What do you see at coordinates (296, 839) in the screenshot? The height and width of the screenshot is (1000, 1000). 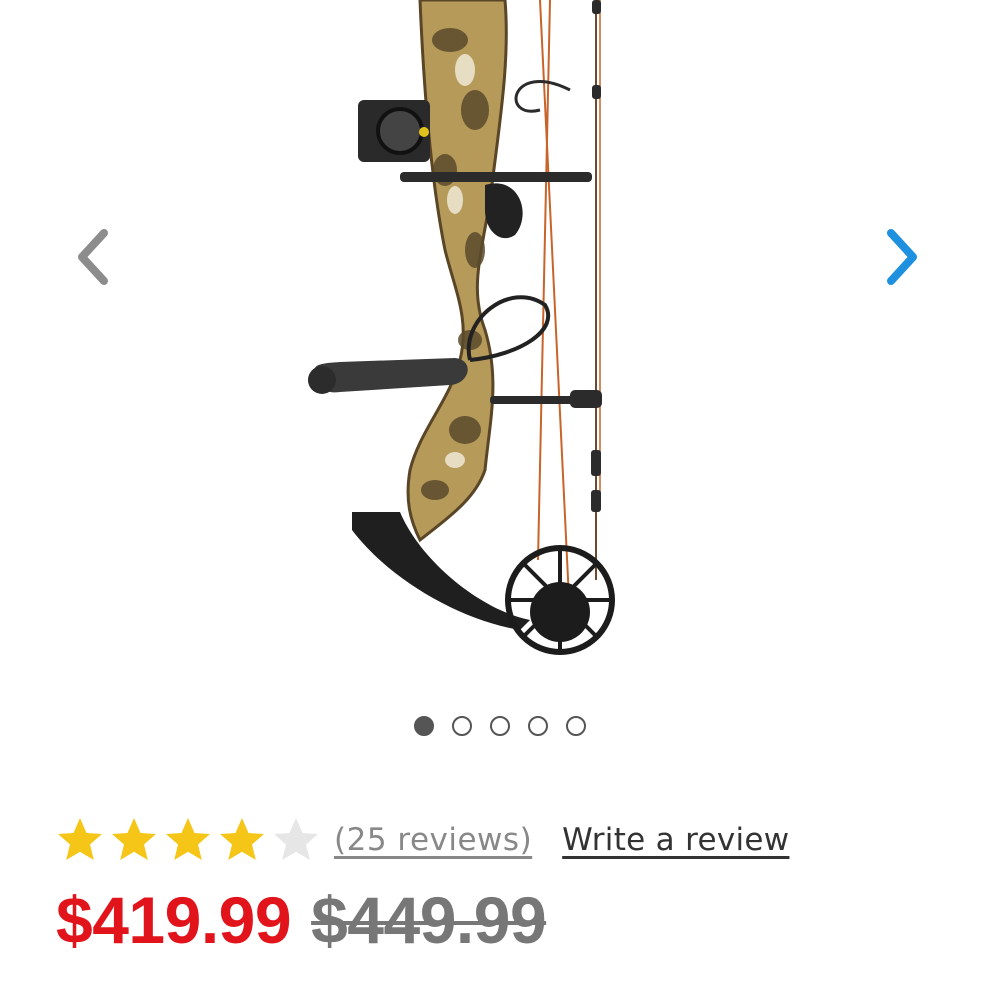 I see `star-empty-icon` at bounding box center [296, 839].